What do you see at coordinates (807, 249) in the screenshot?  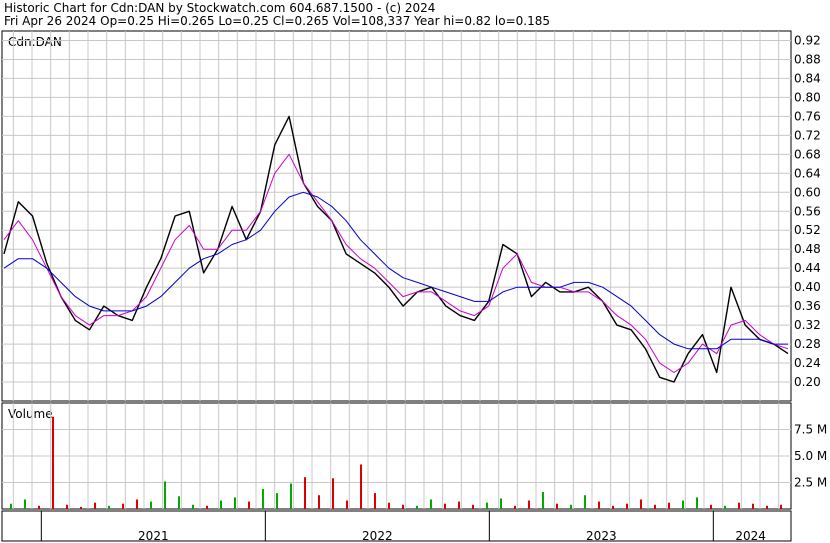 I see `price-tick-label: 0.48` at bounding box center [807, 249].